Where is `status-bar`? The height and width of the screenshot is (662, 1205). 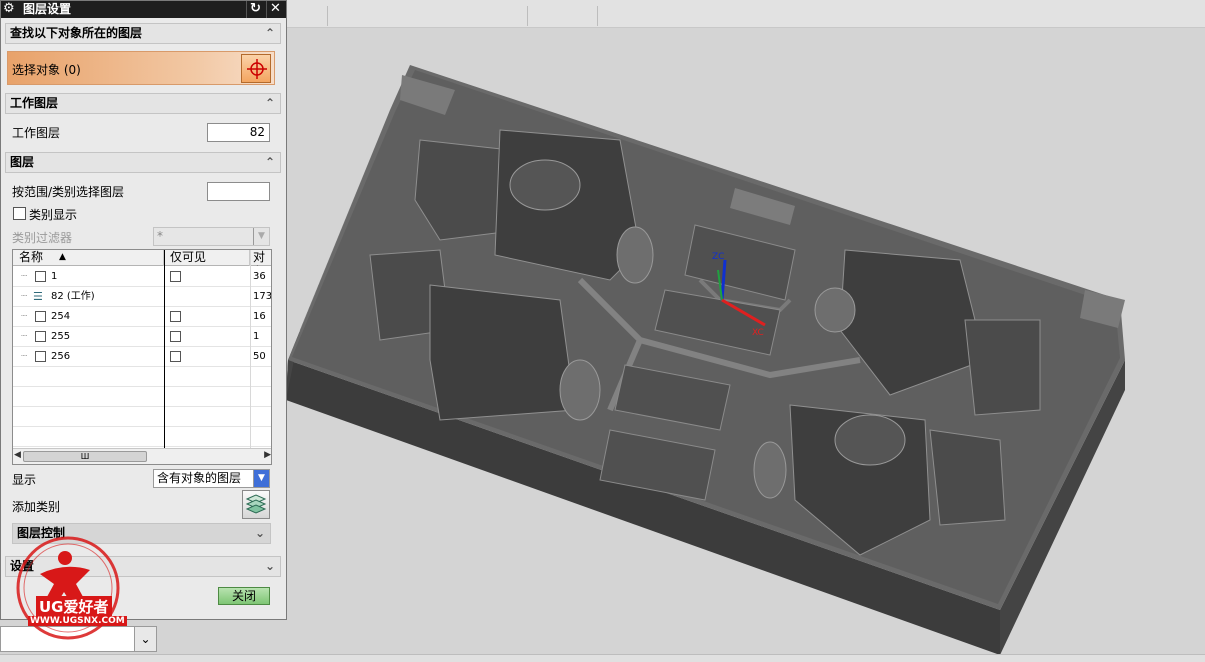
status-bar is located at coordinates (602, 658).